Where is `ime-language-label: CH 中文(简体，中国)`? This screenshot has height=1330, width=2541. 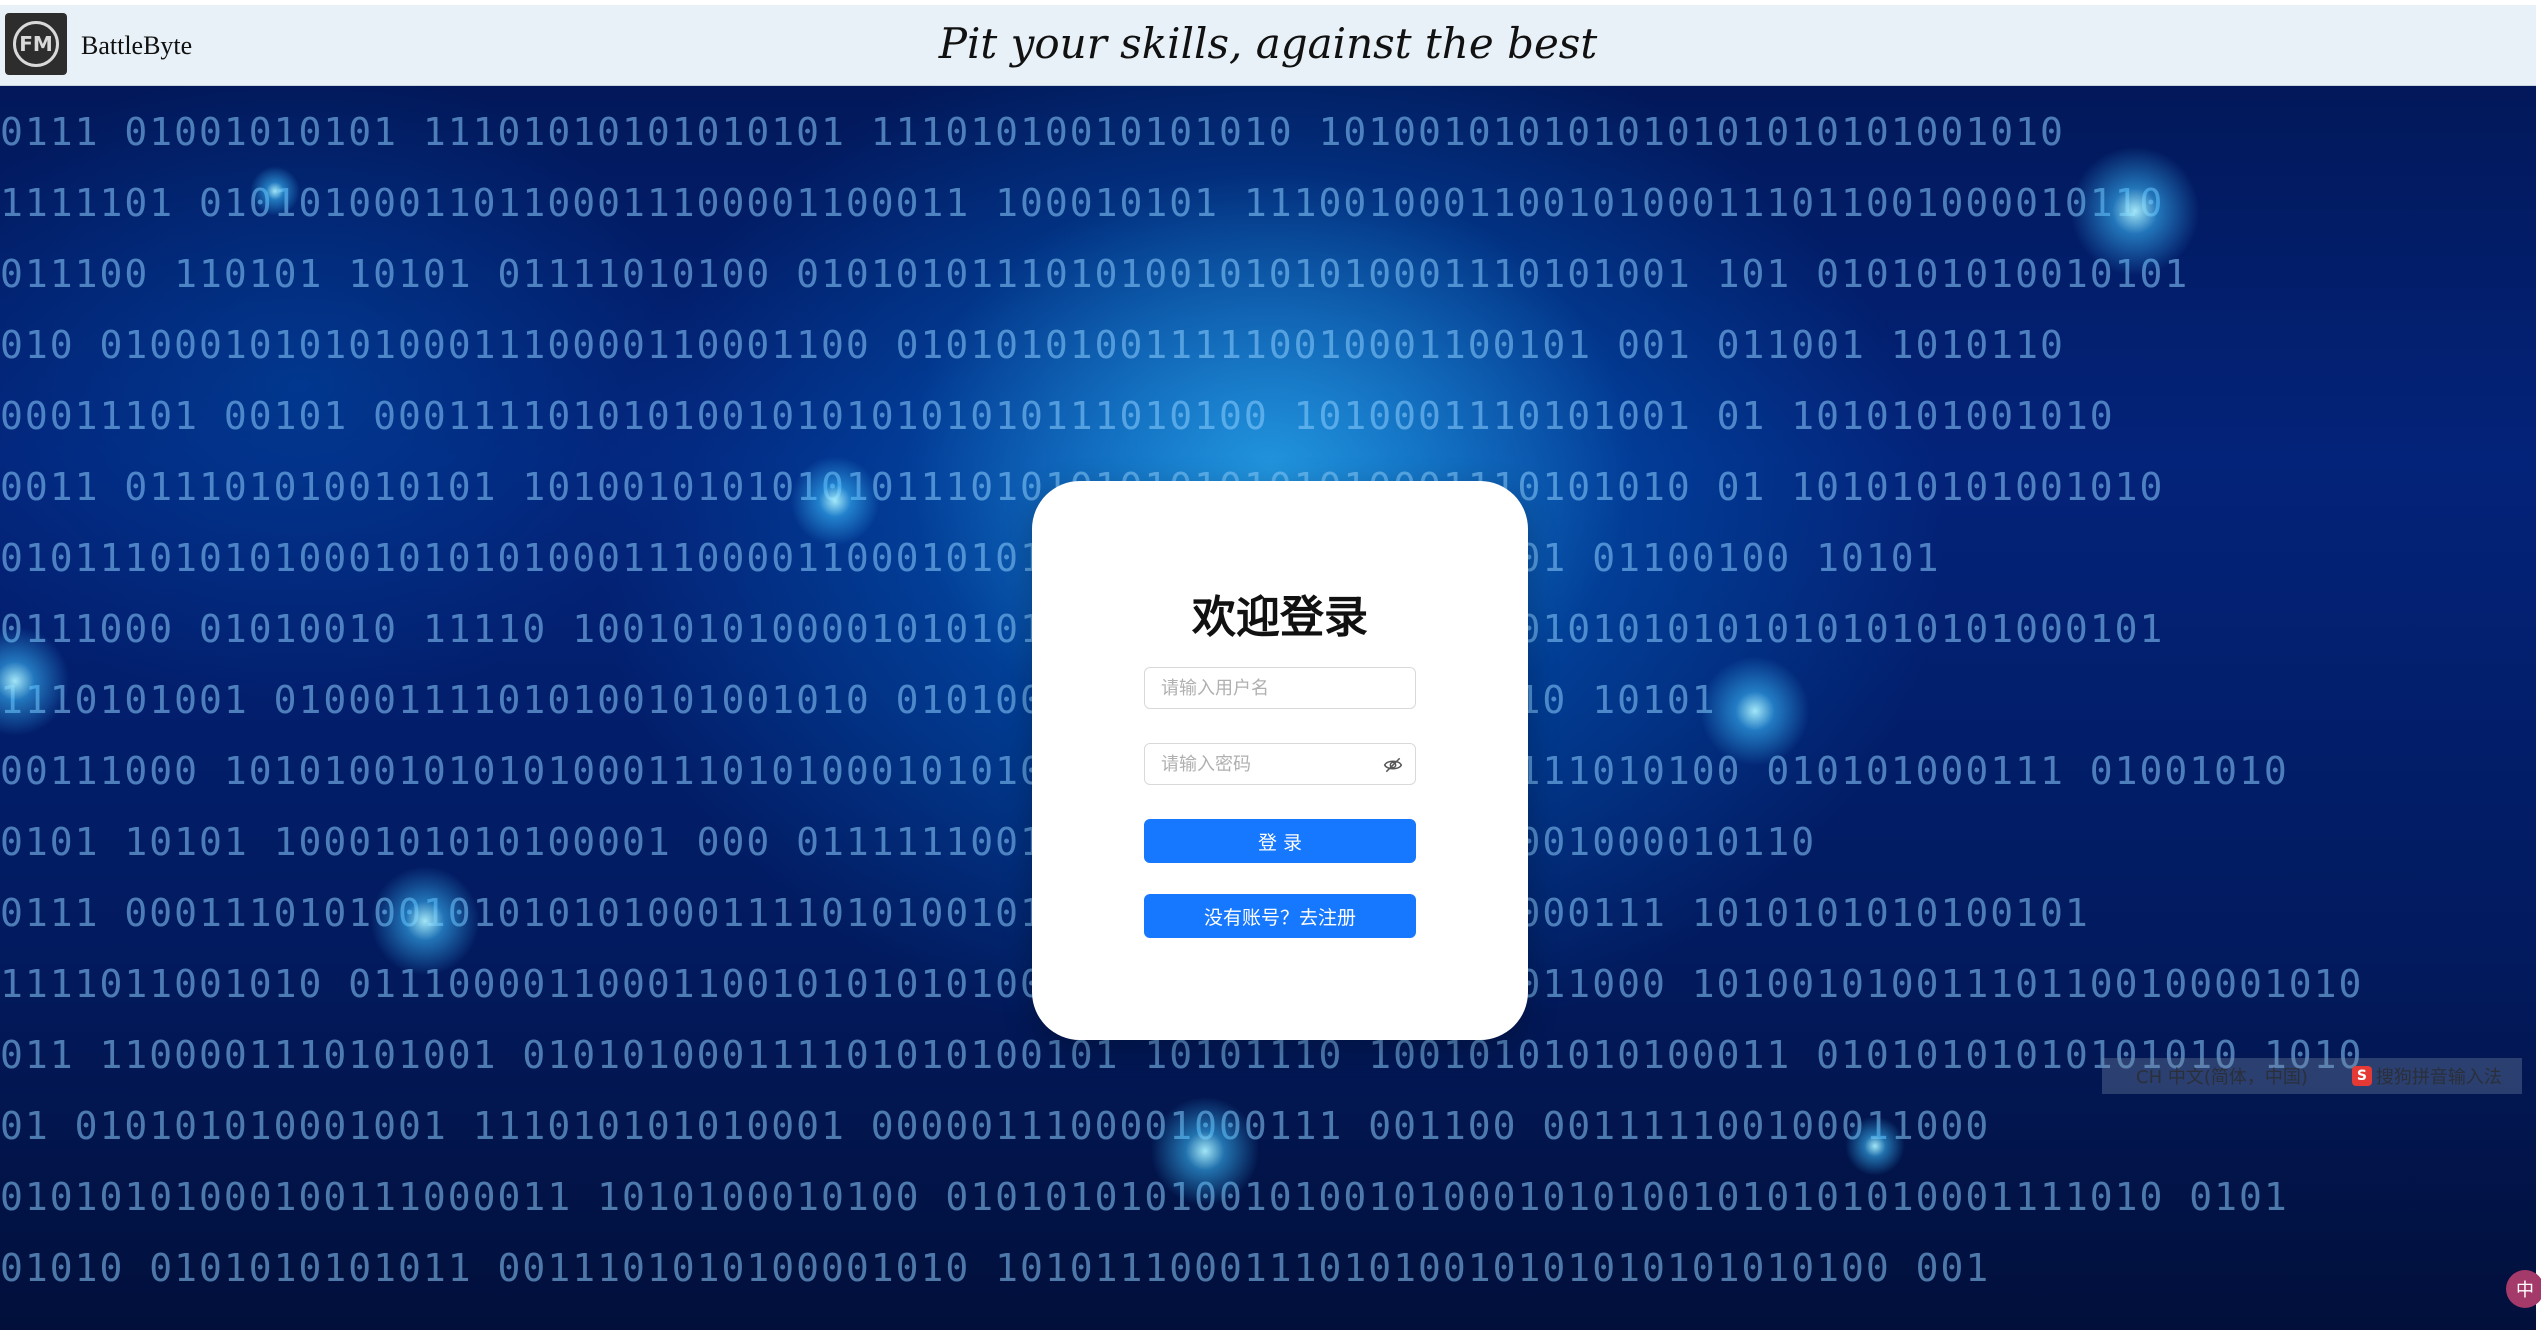
ime-language-label: CH 中文(简体，中国) is located at coordinates (2222, 1077).